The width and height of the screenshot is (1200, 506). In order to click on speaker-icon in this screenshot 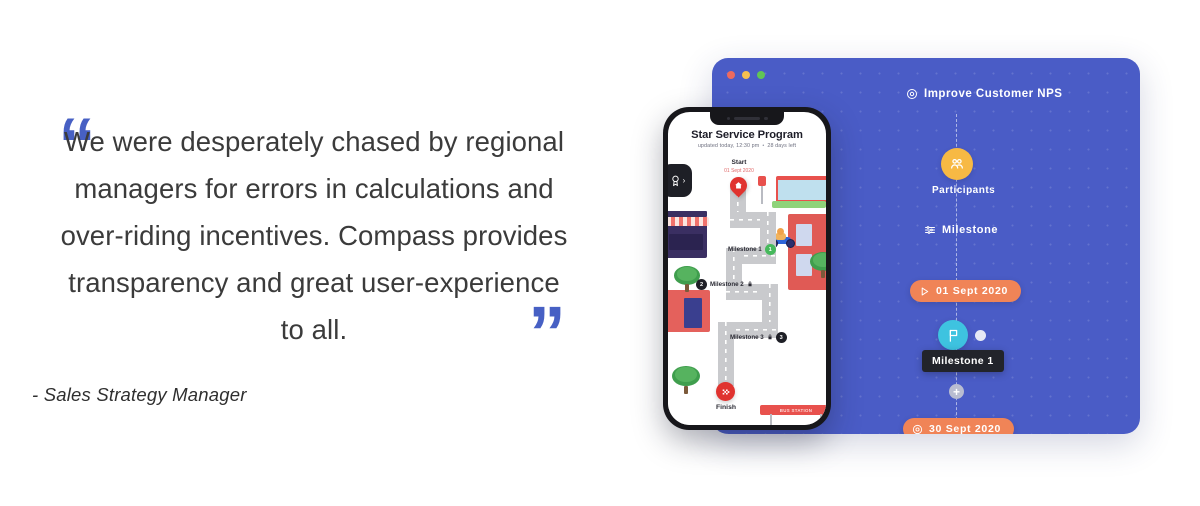, I will do `click(747, 118)`.